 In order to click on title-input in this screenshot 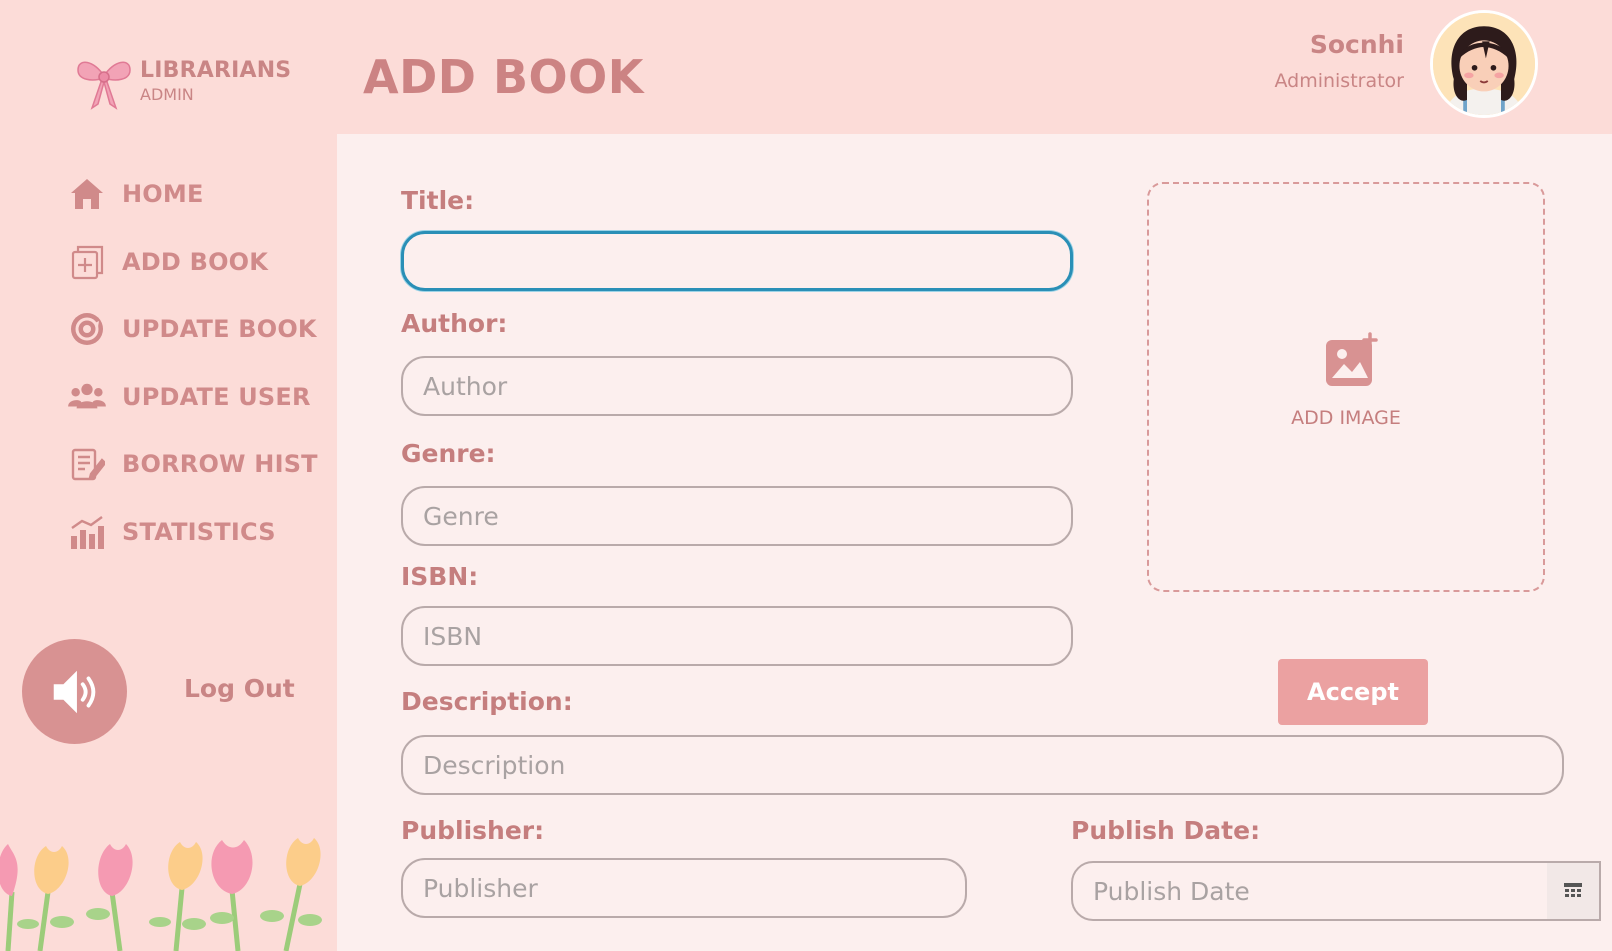, I will do `click(737, 261)`.